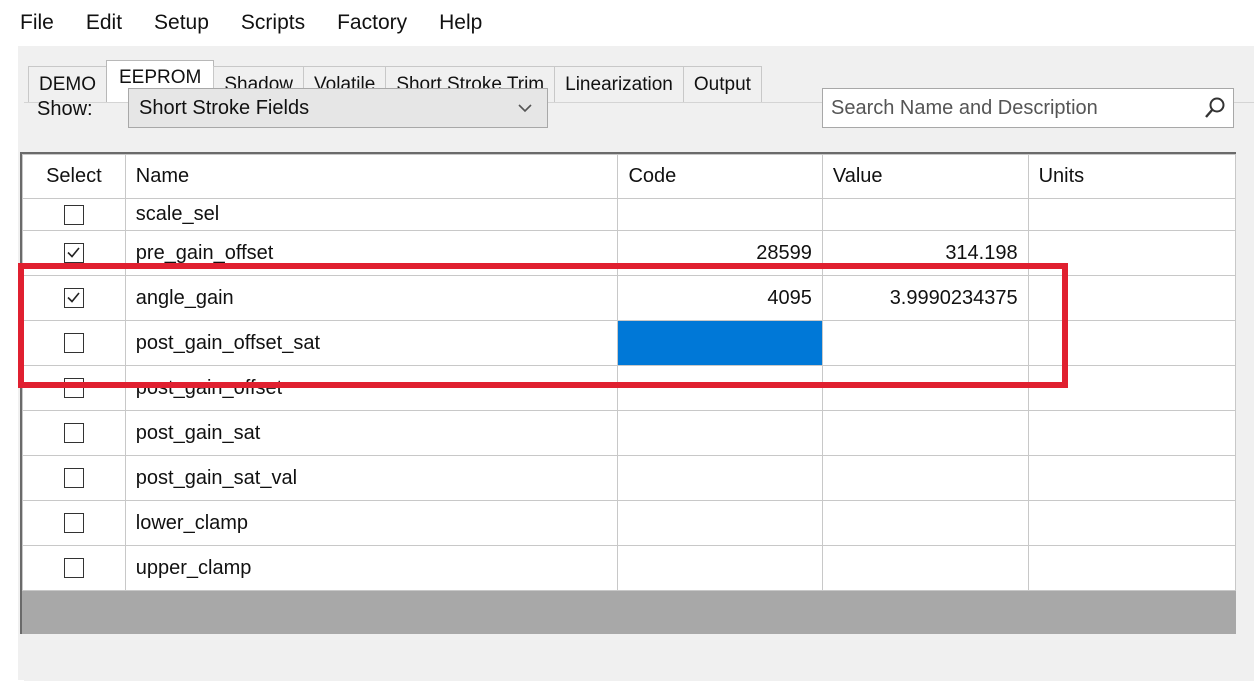 This screenshot has height=681, width=1254. Describe the element at coordinates (925, 253) in the screenshot. I see `value-cell: 314.198` at that location.